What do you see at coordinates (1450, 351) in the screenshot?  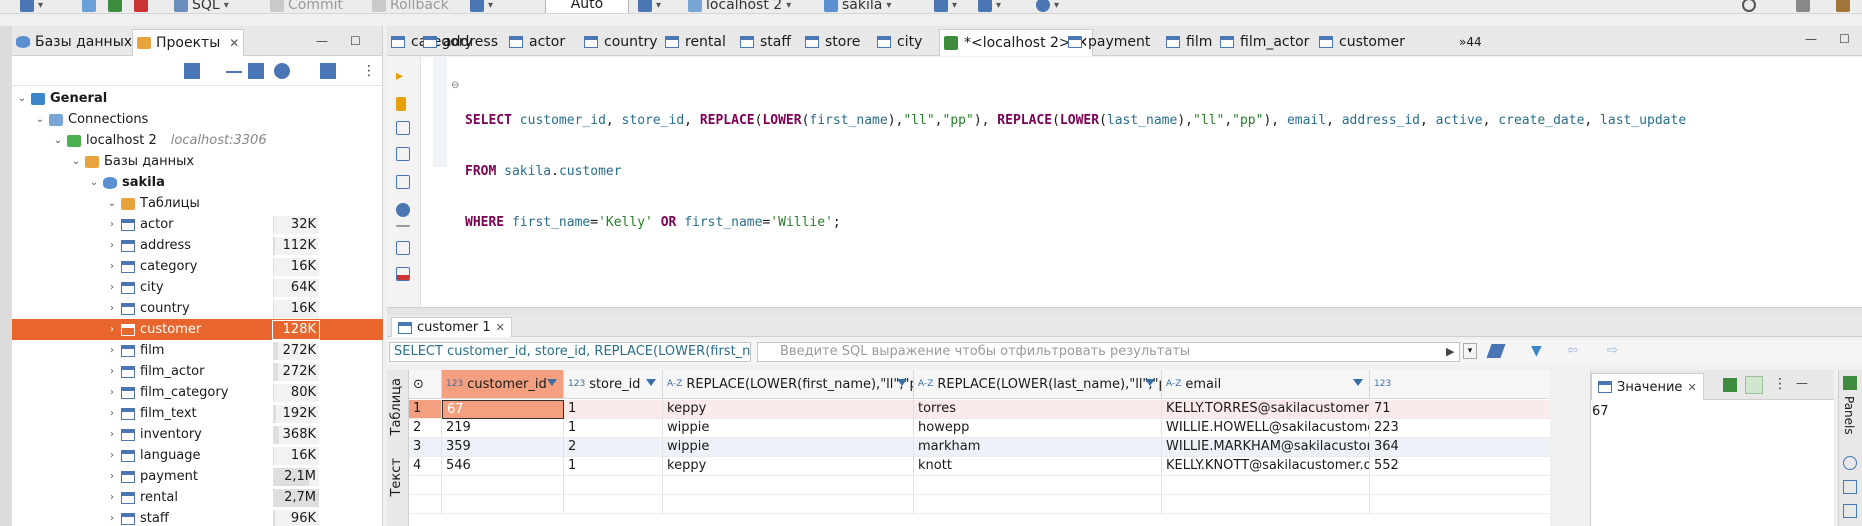 I see `filter-apply-icon: ▶` at bounding box center [1450, 351].